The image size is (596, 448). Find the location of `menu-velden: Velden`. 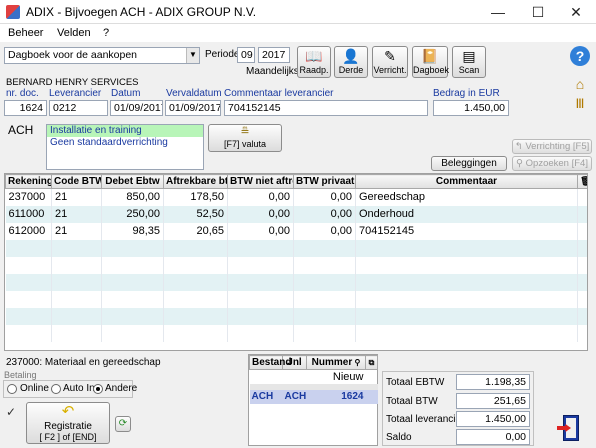

menu-velden: Velden is located at coordinates (74, 33).